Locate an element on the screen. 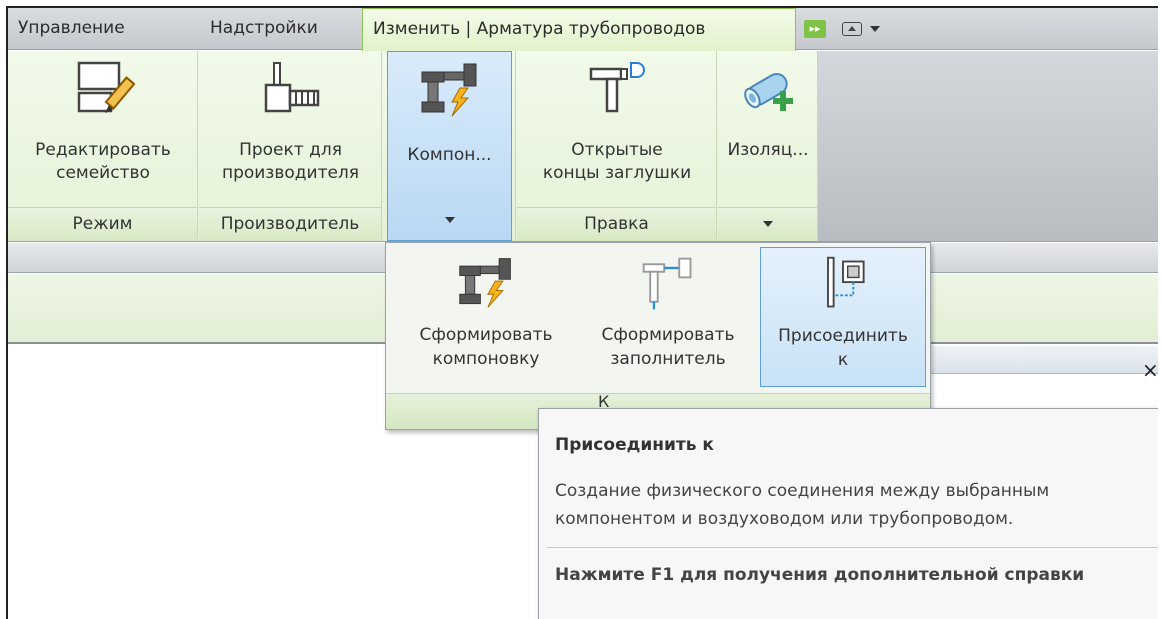 The image size is (1162, 619). cap-open-ends-label: Открытые концы заглушки is located at coordinates (617, 161).